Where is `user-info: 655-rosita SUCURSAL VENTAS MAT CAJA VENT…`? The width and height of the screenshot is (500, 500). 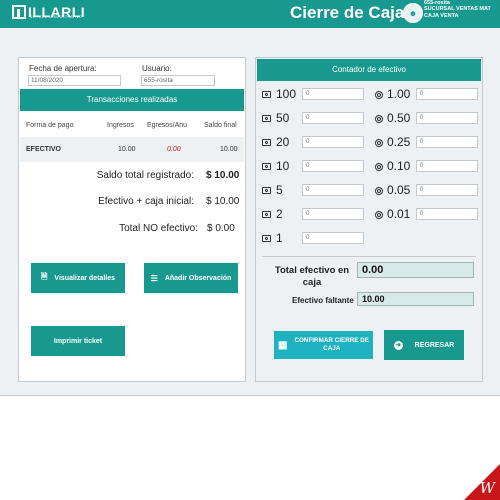 user-info: 655-rosita SUCURSAL VENTAS MAT CAJA VENT… is located at coordinates (457, 9).